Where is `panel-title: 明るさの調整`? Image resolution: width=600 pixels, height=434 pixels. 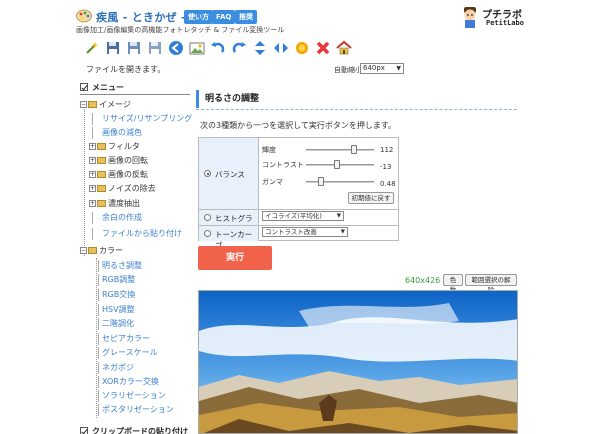 panel-title: 明るさの調整 is located at coordinates (356, 99).